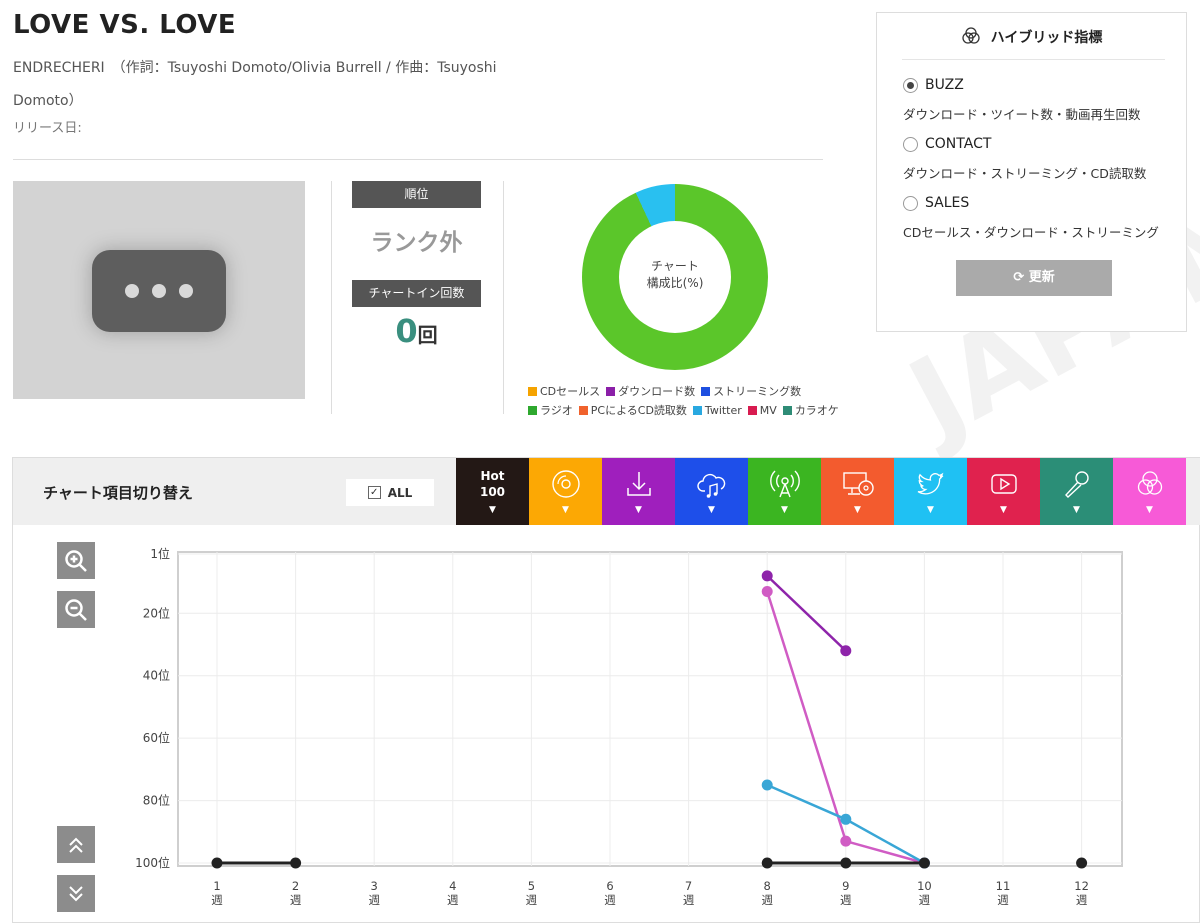 This screenshot has width=1200, height=923. I want to click on legend-item: MV, so click(762, 410).